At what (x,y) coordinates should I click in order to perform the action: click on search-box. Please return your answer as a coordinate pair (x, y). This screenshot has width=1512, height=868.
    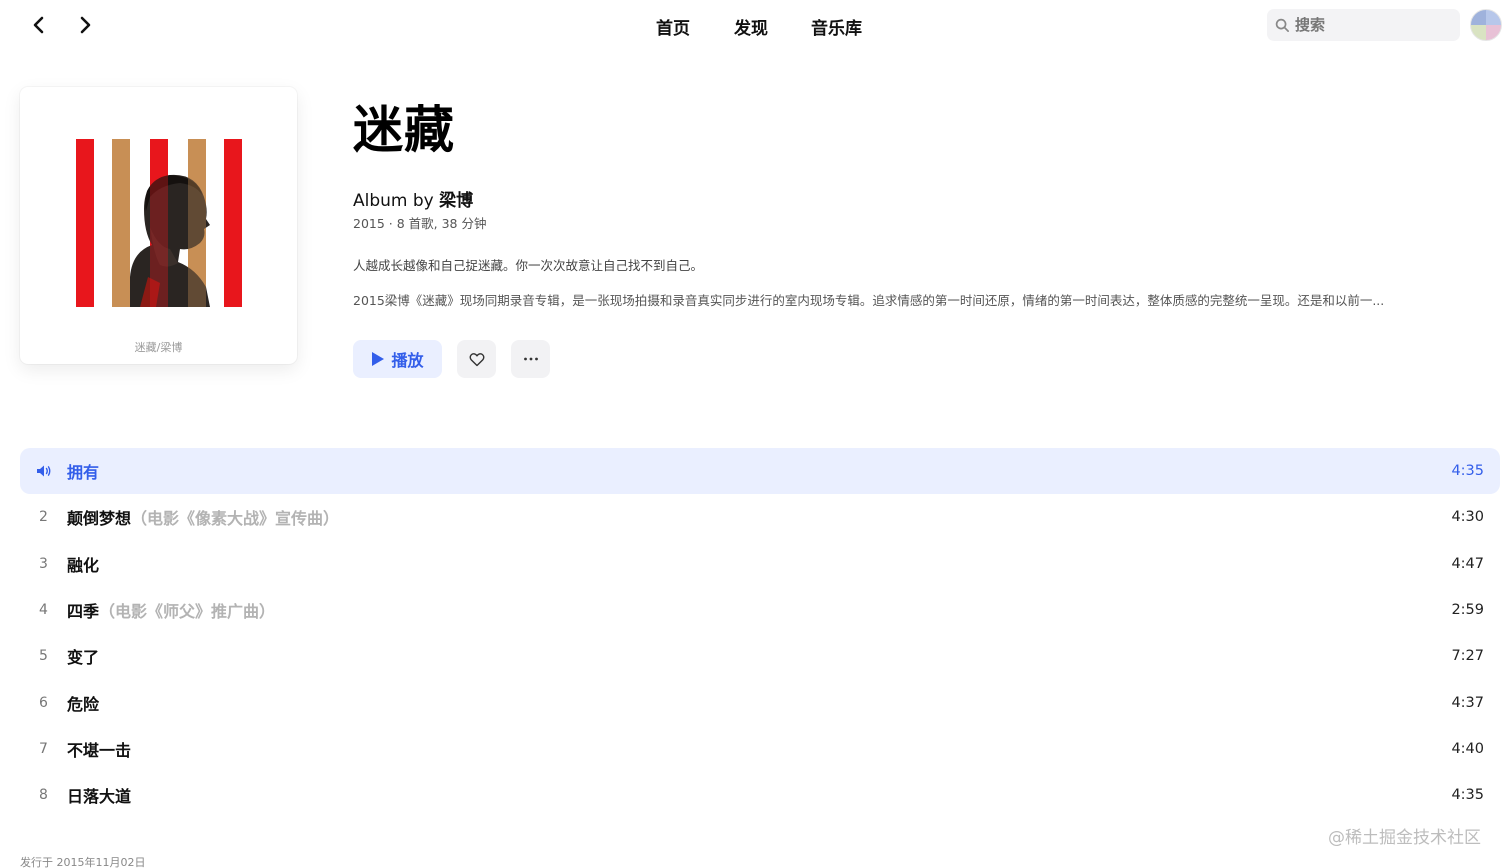
    Looking at the image, I should click on (1363, 25).